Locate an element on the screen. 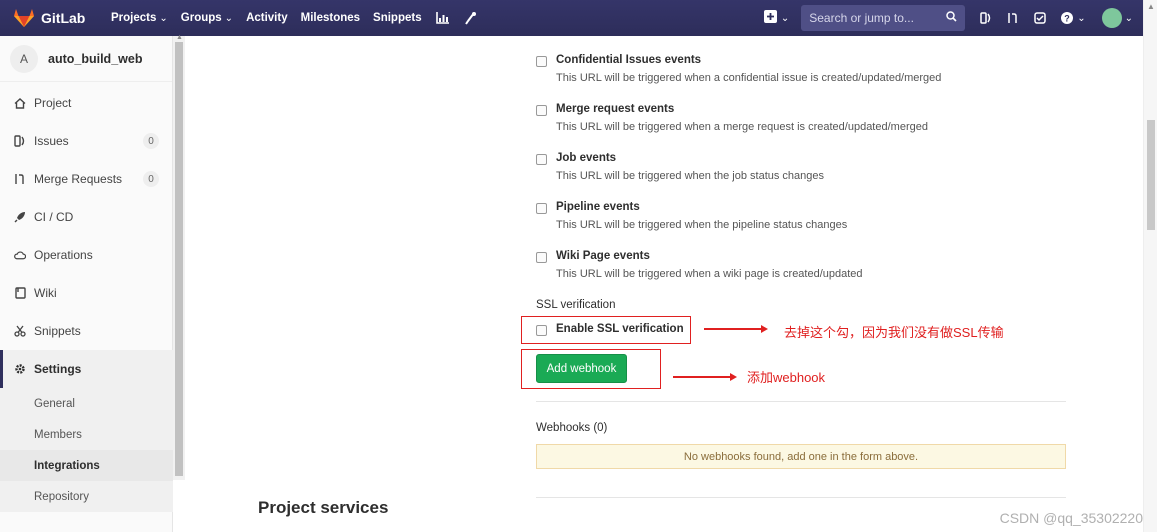  sidebar-item-label: Wiki is located at coordinates (45, 293).